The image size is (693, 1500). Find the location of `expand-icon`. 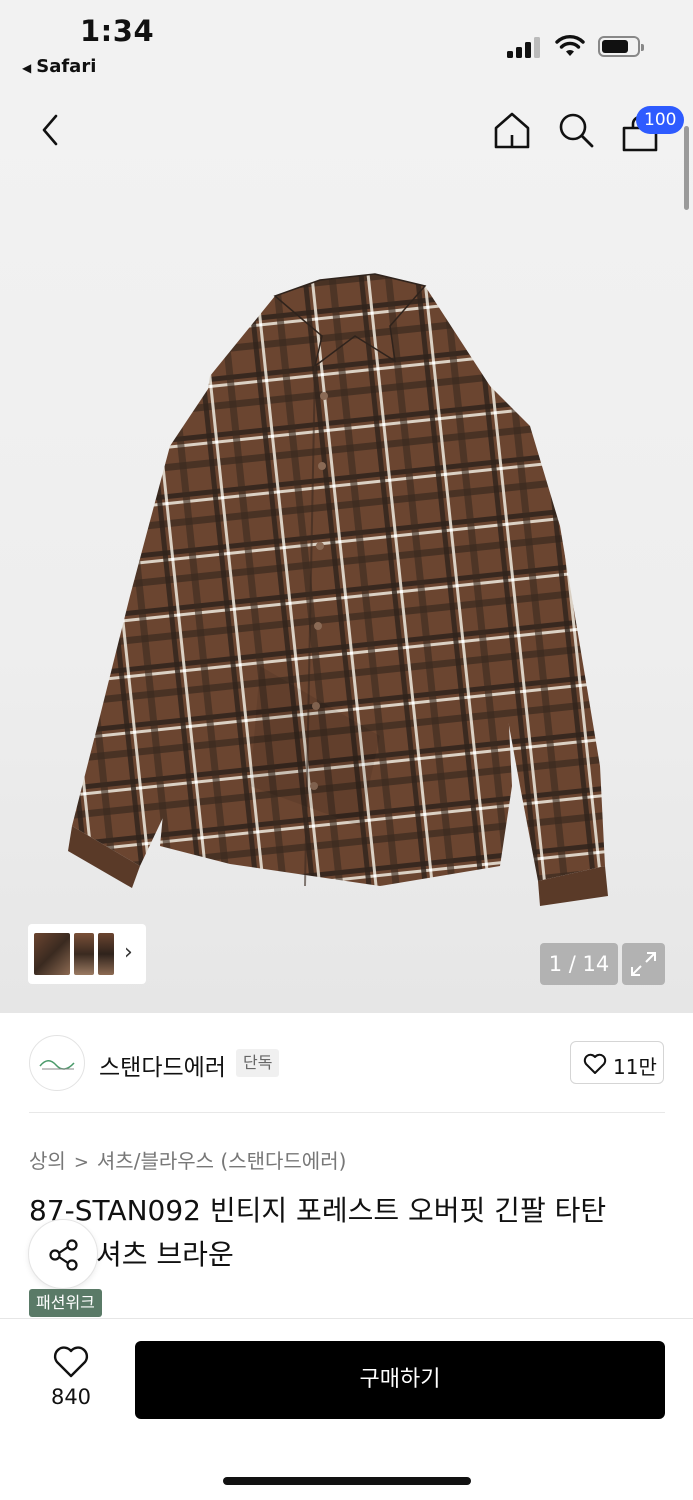

expand-icon is located at coordinates (643, 964).